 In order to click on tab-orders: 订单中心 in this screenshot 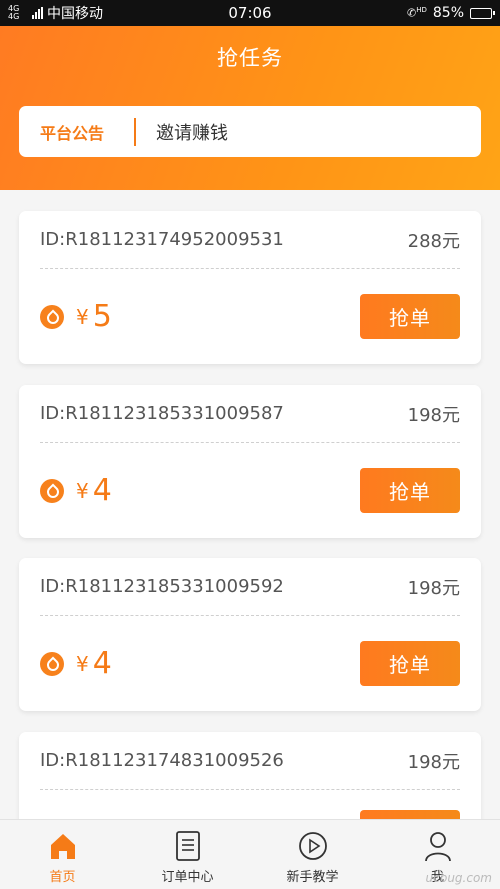, I will do `click(187, 854)`.